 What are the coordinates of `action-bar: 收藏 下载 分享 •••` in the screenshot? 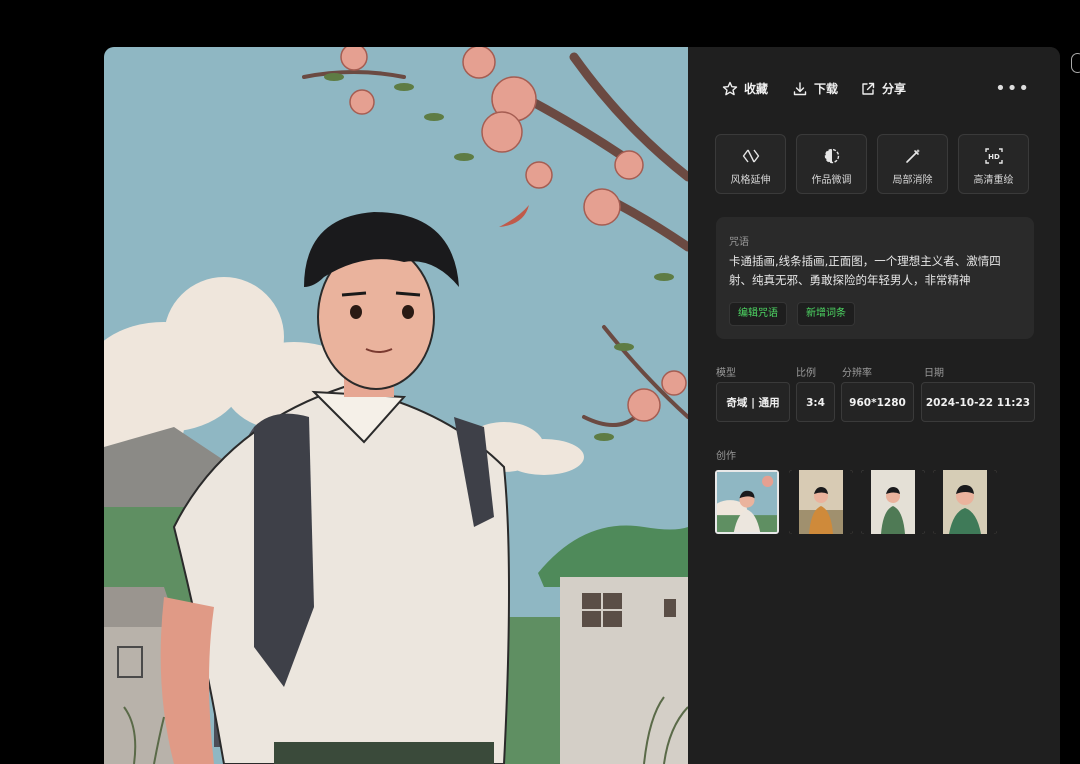 It's located at (876, 91).